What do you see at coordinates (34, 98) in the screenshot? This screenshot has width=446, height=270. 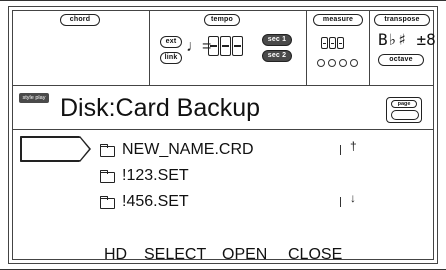 I see `style-play-tag: style play` at bounding box center [34, 98].